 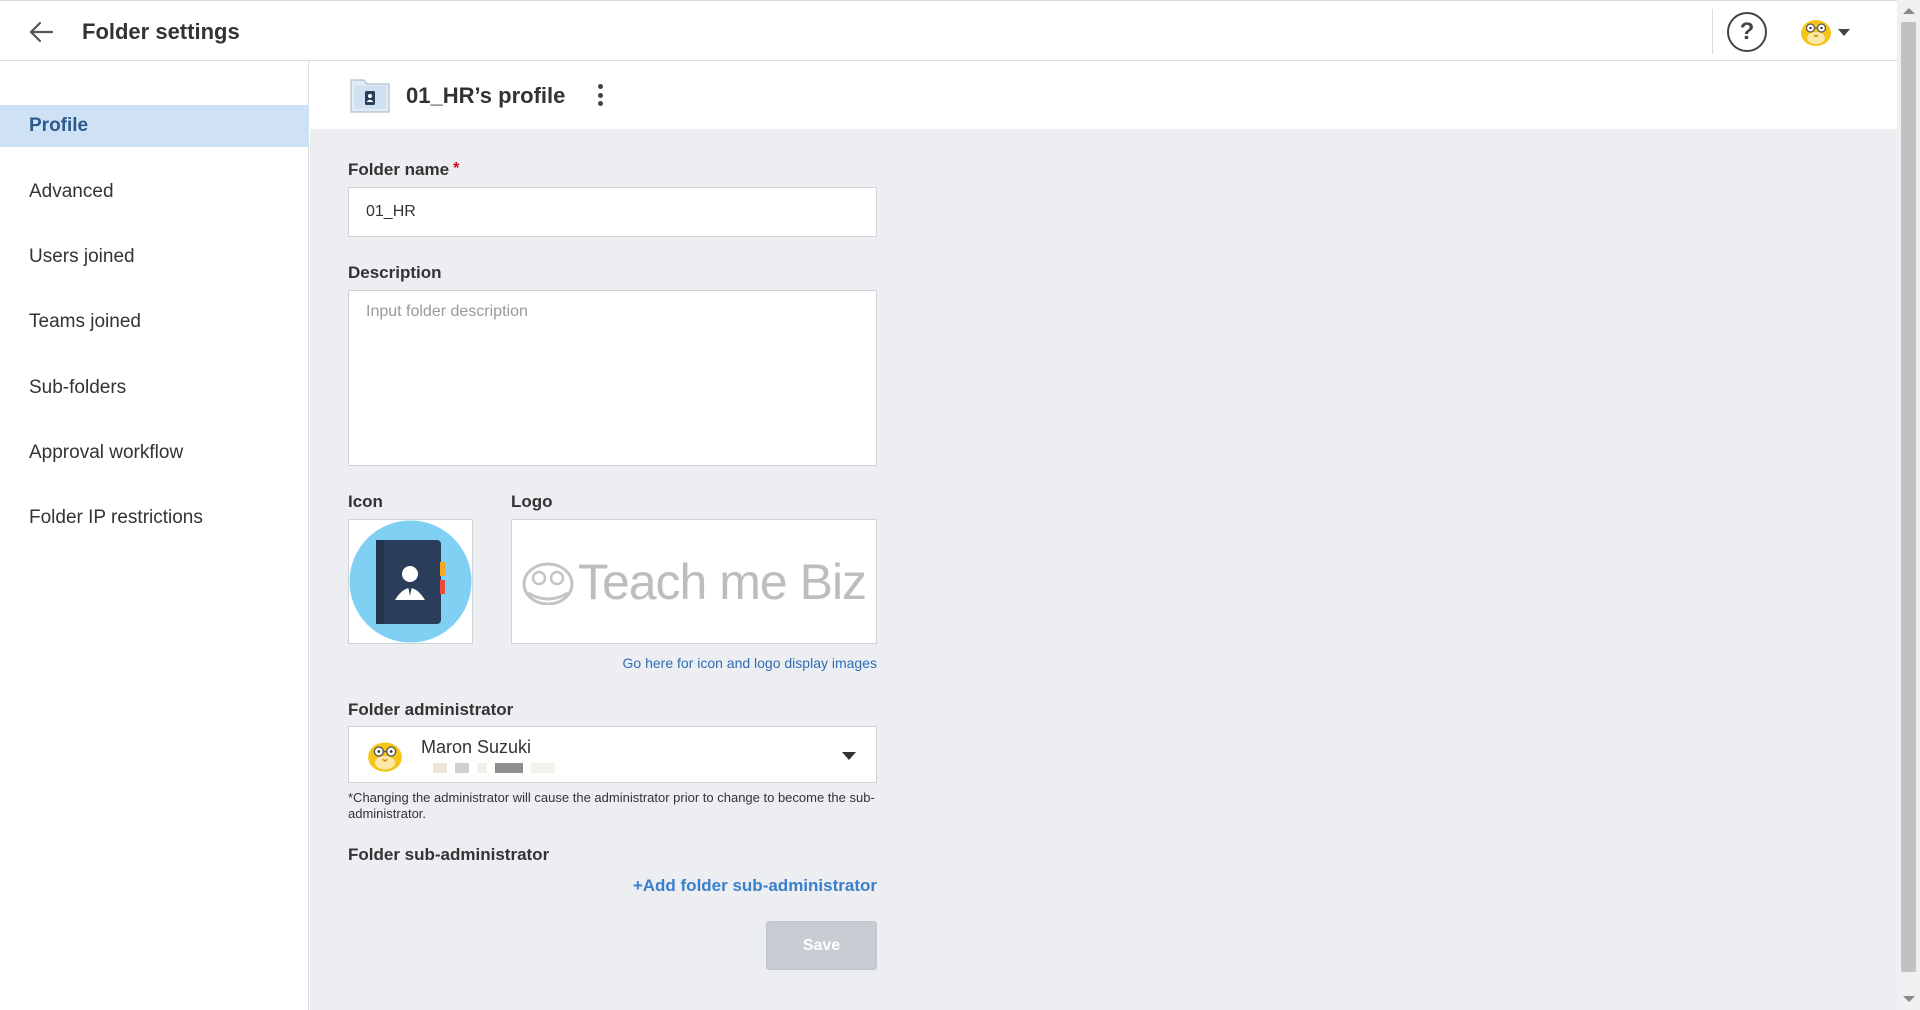 I want to click on sidebar-item-approval-workflow: Approval workflow, so click(x=154, y=453).